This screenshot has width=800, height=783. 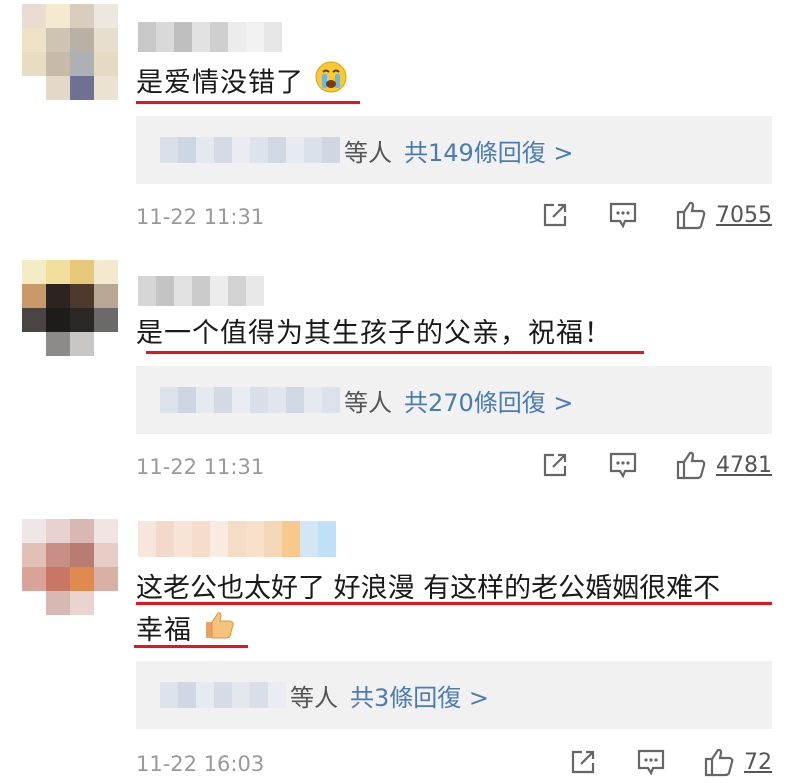 I want to click on view-replies-link: 共3條回復 >, so click(x=419, y=695).